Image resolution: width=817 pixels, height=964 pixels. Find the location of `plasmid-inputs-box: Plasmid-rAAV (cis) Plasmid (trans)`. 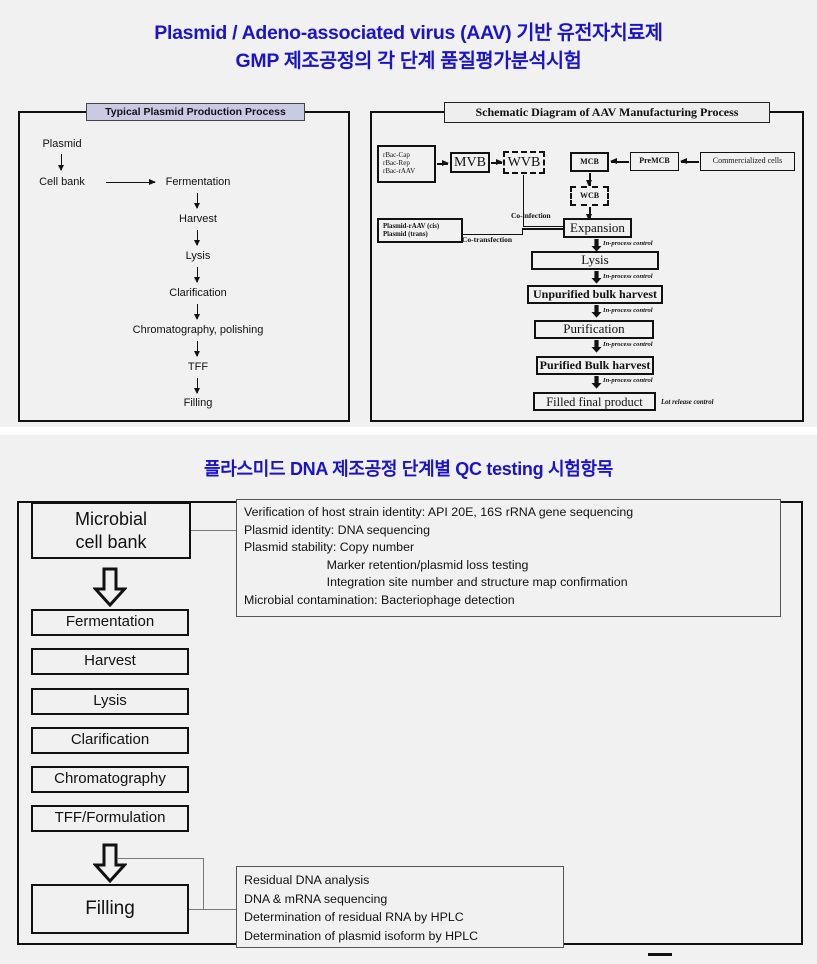

plasmid-inputs-box: Plasmid-rAAV (cis) Plasmid (trans) is located at coordinates (420, 230).